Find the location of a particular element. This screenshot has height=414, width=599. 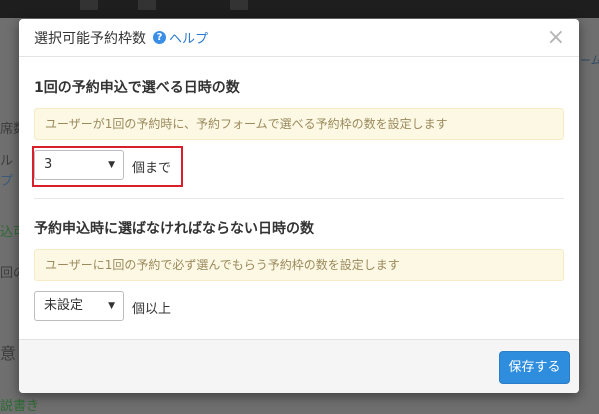

help-link: ? ヘルプ is located at coordinates (180, 37).